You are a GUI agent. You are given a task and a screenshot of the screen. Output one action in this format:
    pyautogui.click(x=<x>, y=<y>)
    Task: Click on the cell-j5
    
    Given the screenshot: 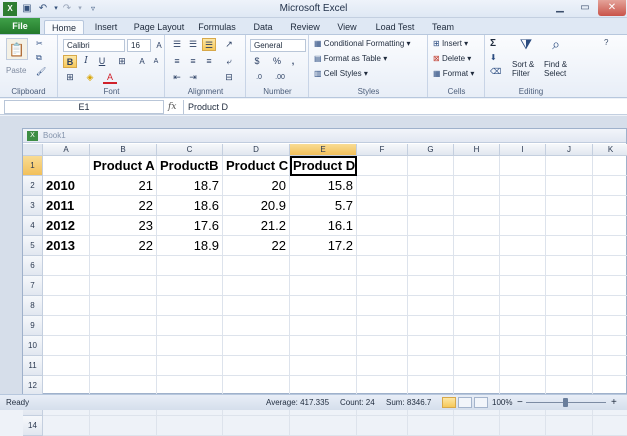 What is the action you would take?
    pyautogui.click(x=569, y=246)
    